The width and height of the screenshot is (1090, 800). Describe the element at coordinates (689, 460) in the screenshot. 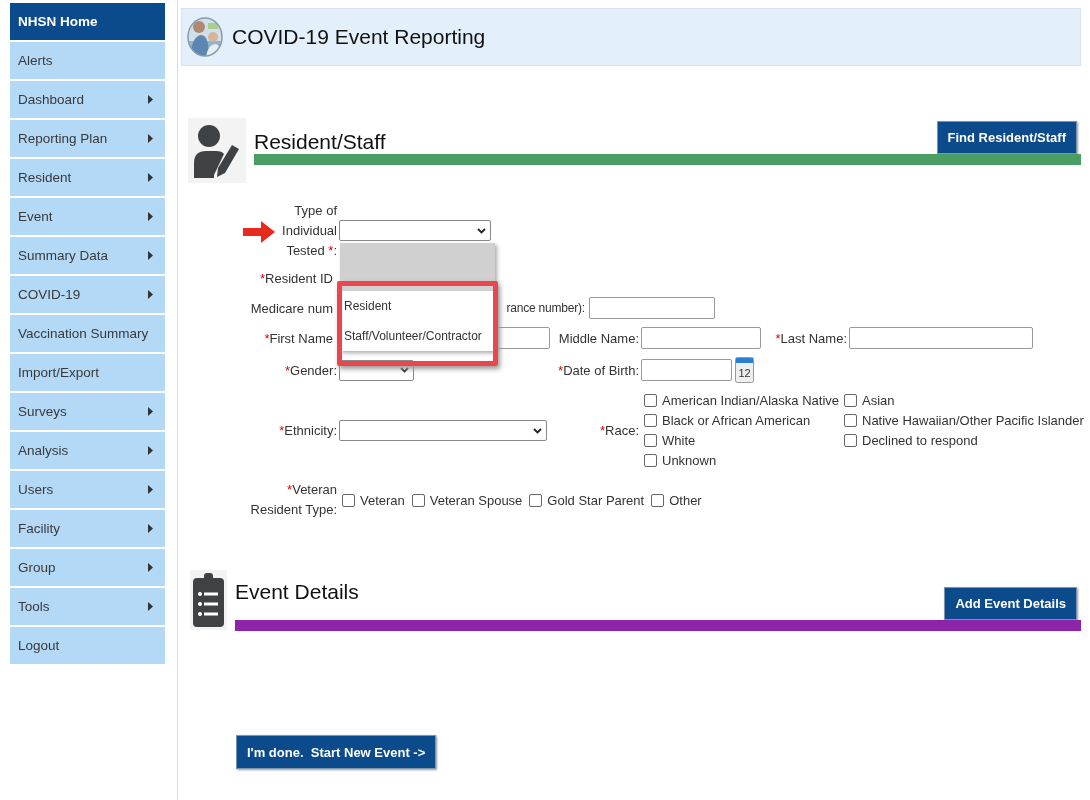

I see `checkbox-label: Unknown` at that location.